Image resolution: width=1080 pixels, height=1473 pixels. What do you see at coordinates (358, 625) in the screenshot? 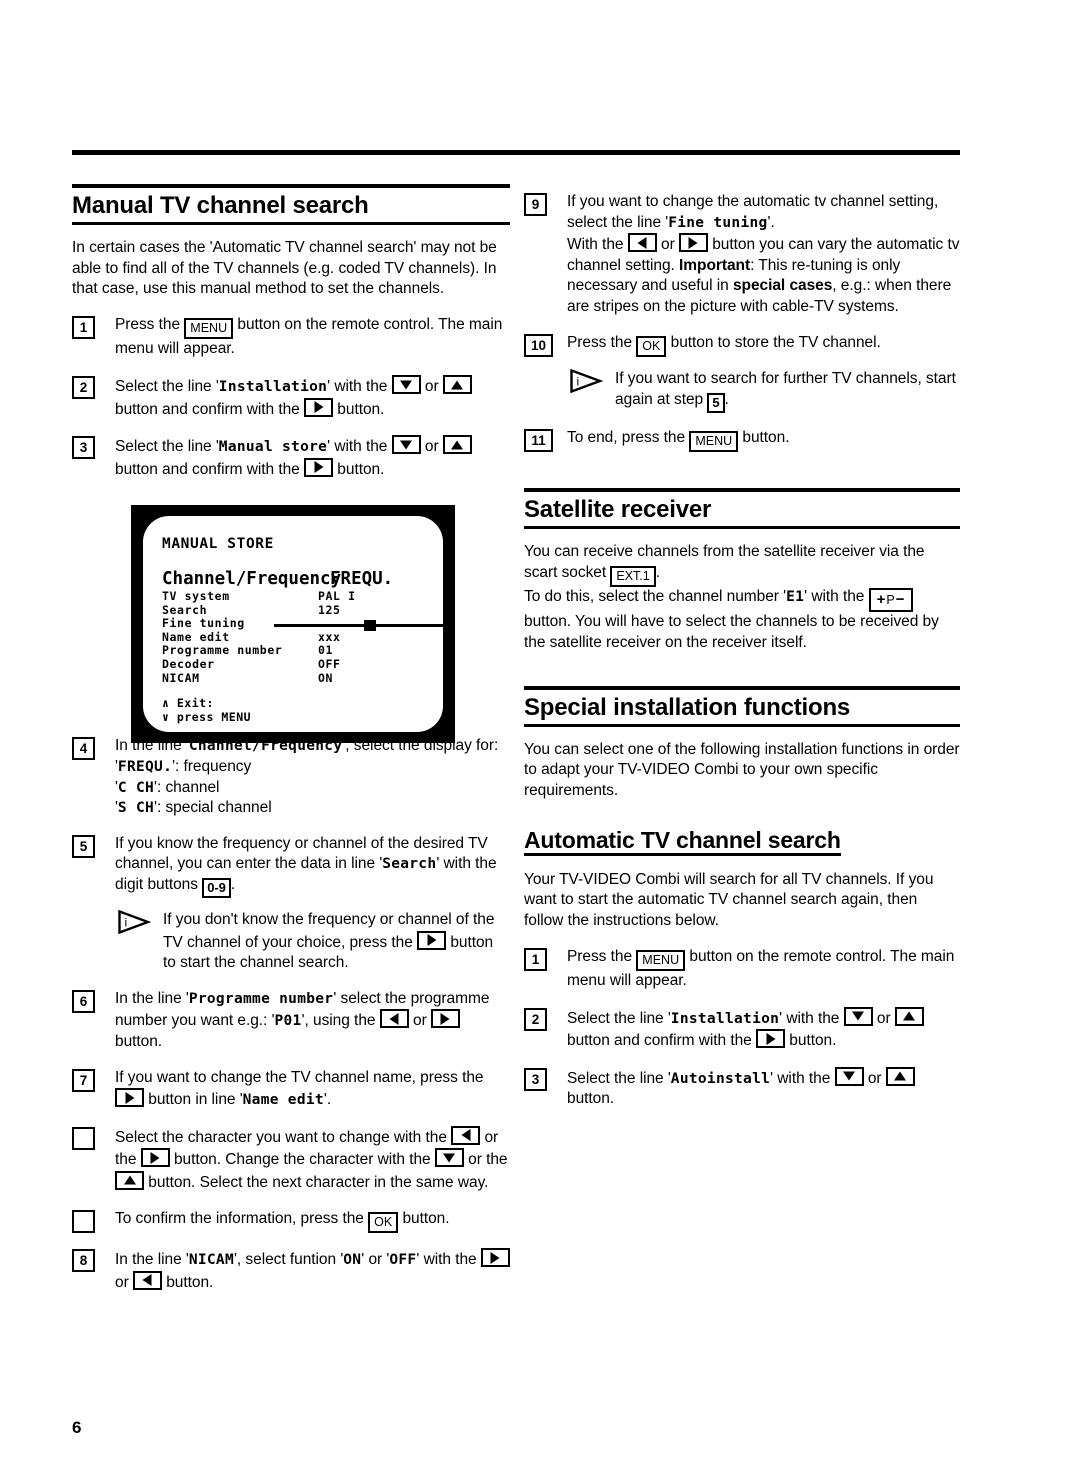
I see `fine-tuning-slider` at bounding box center [358, 625].